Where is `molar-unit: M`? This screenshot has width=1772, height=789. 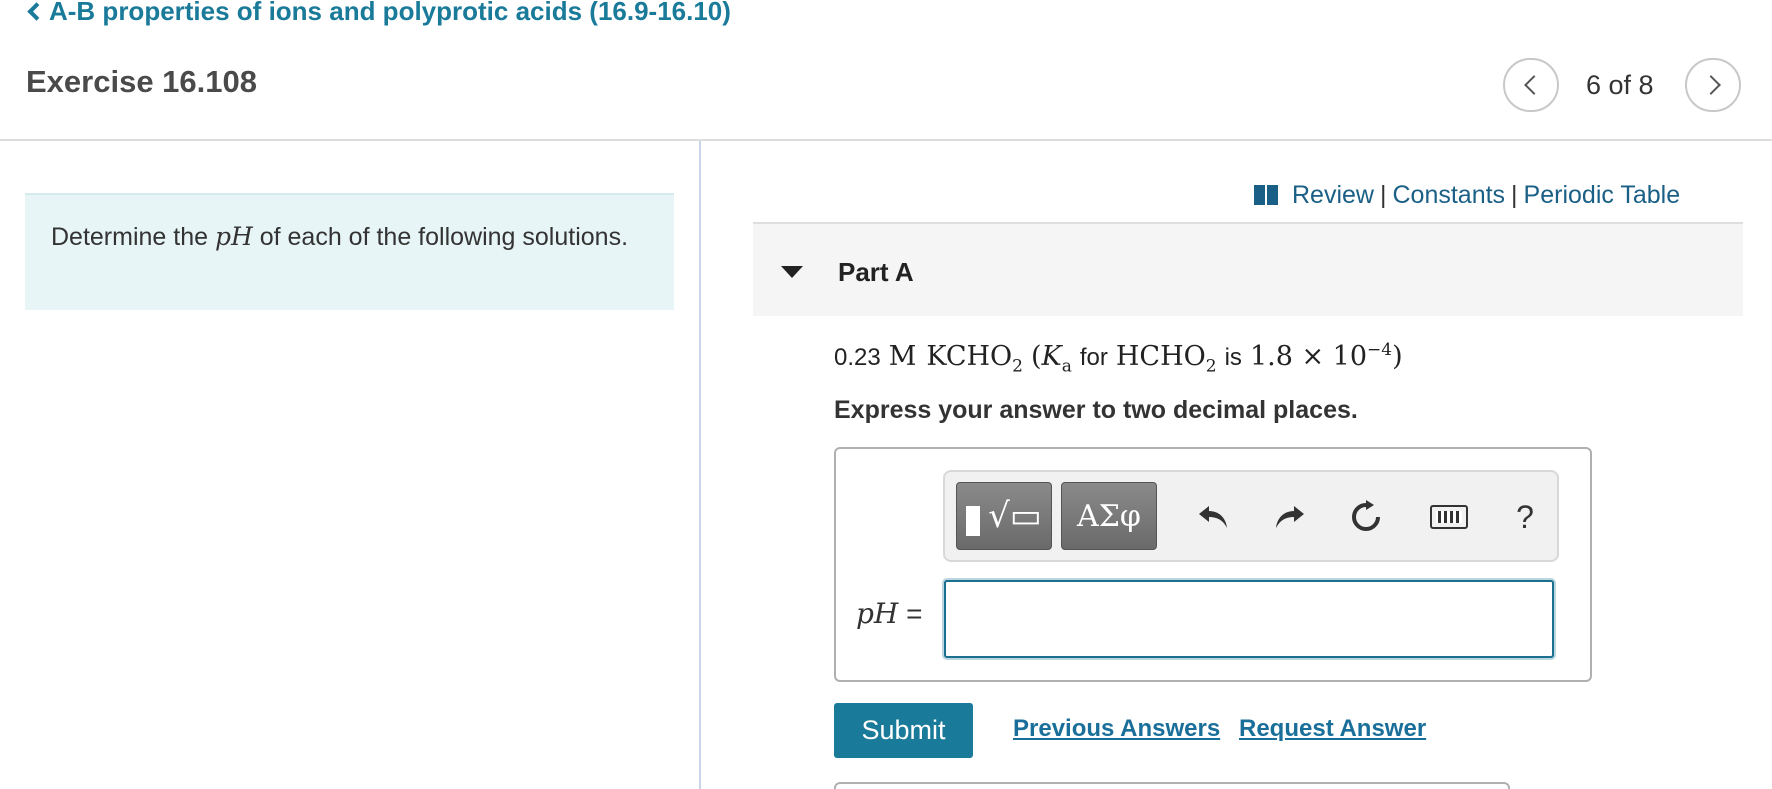
molar-unit: M is located at coordinates (902, 356).